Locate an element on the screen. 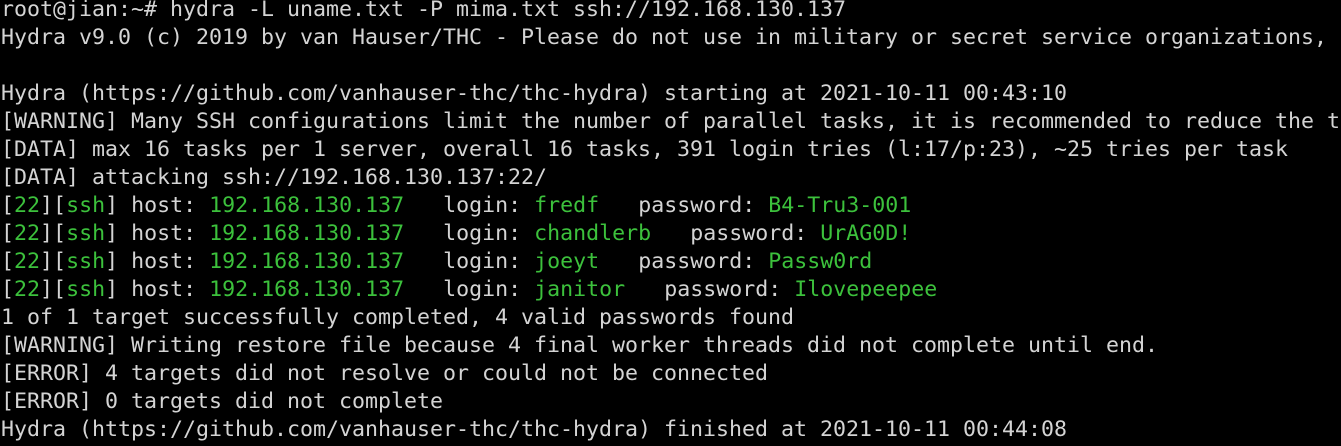  login-value: joeyt is located at coordinates (567, 261).